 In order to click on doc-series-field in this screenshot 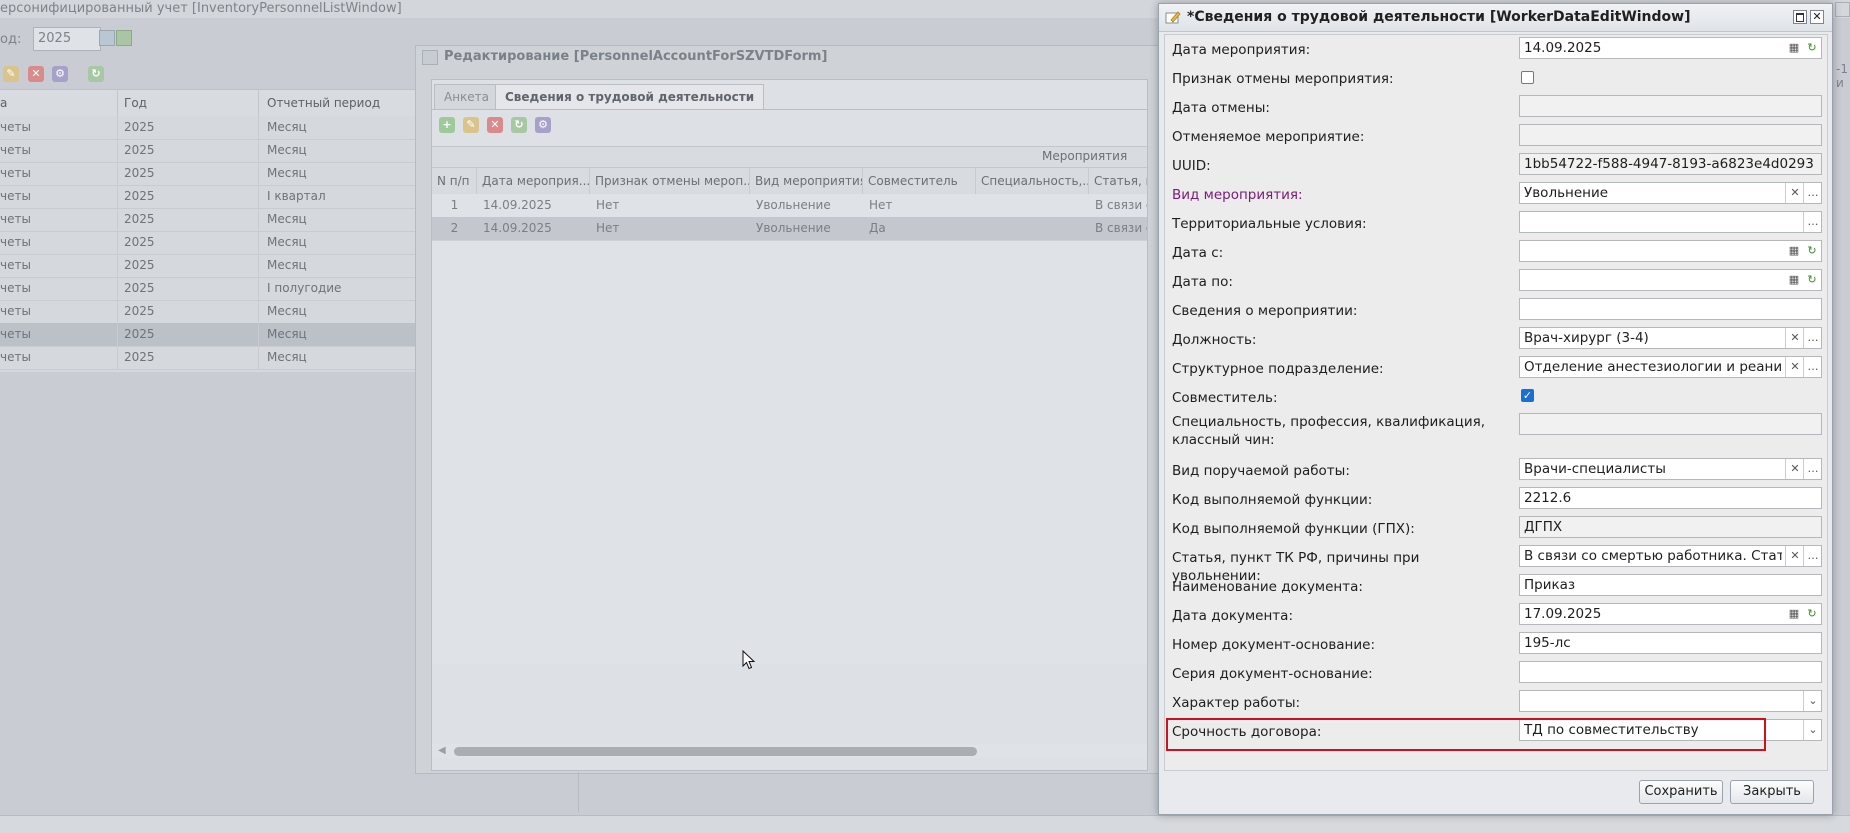, I will do `click(1670, 672)`.